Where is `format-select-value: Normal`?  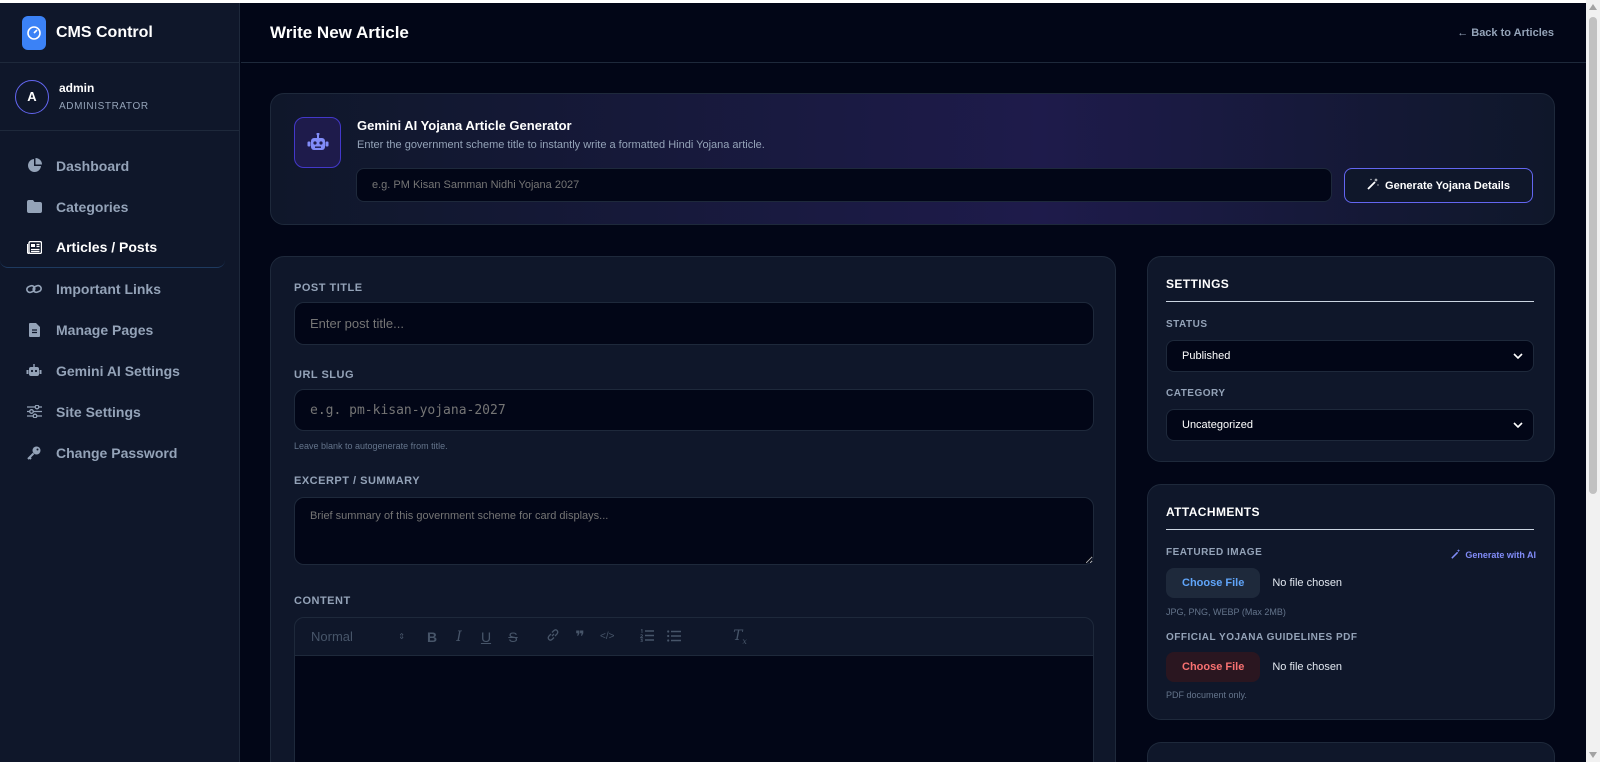 format-select-value: Normal is located at coordinates (332, 636).